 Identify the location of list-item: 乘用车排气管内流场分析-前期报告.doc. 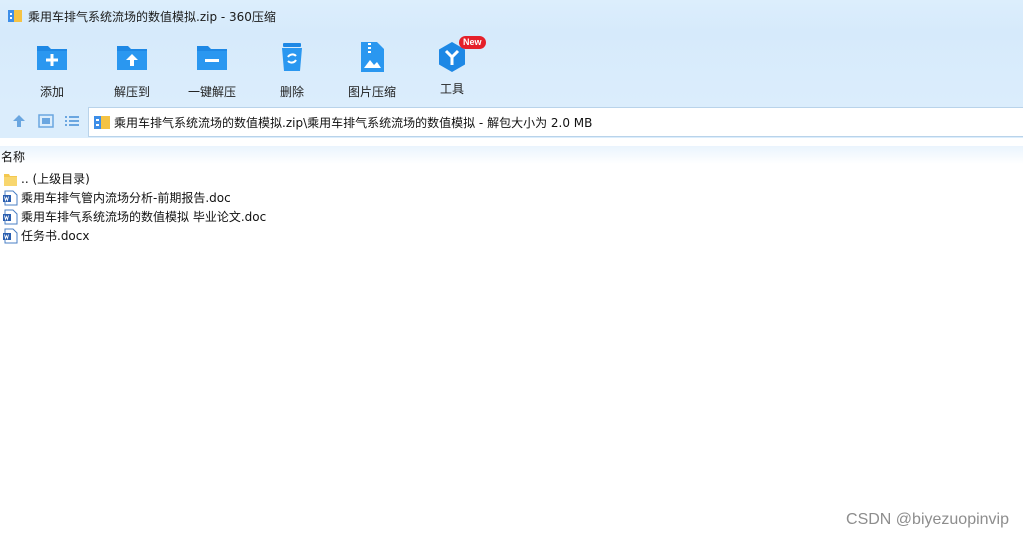
(511, 197).